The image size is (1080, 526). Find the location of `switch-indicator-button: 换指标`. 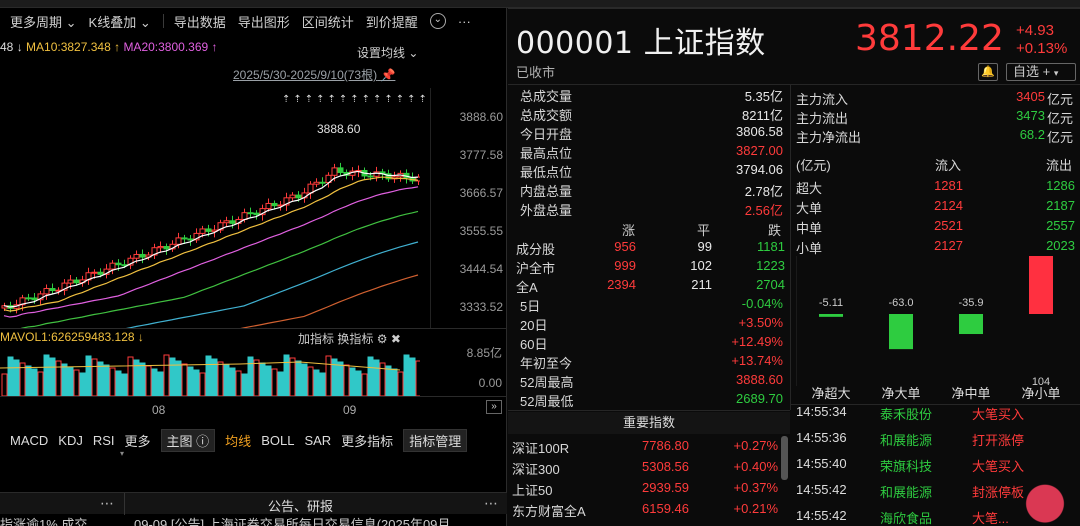

switch-indicator-button: 换指标 is located at coordinates (355, 339).